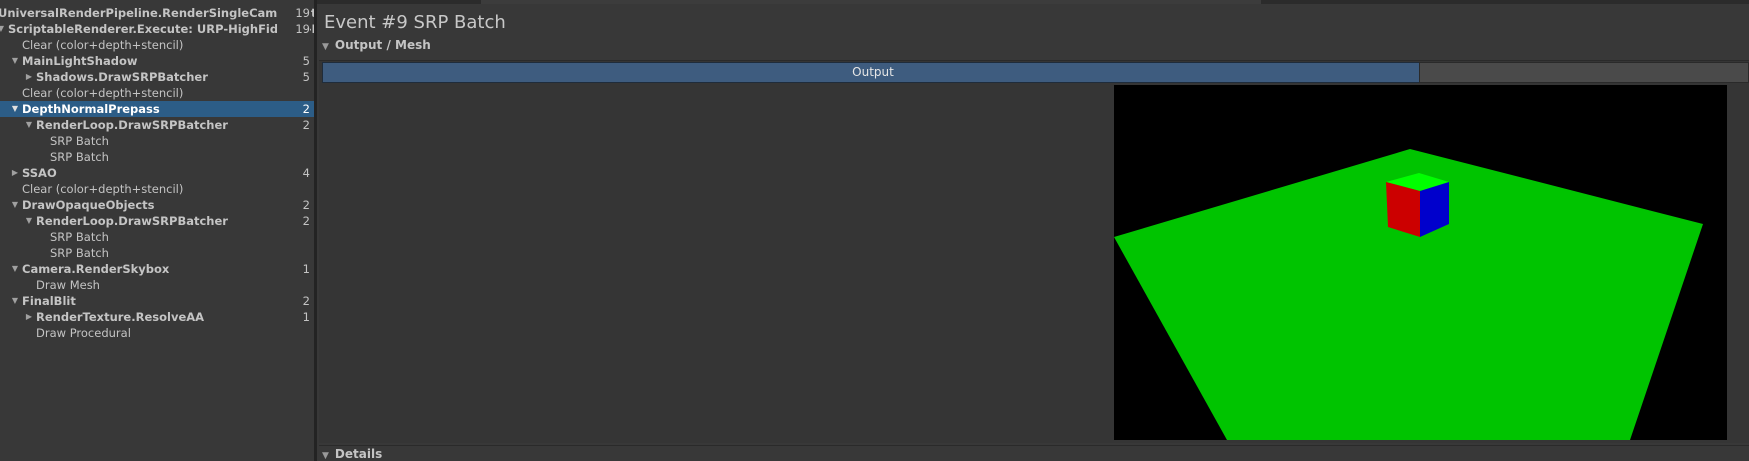 Image resolution: width=1749 pixels, height=461 pixels. What do you see at coordinates (80, 61) in the screenshot?
I see `tree-row-label: MainLightShadow` at bounding box center [80, 61].